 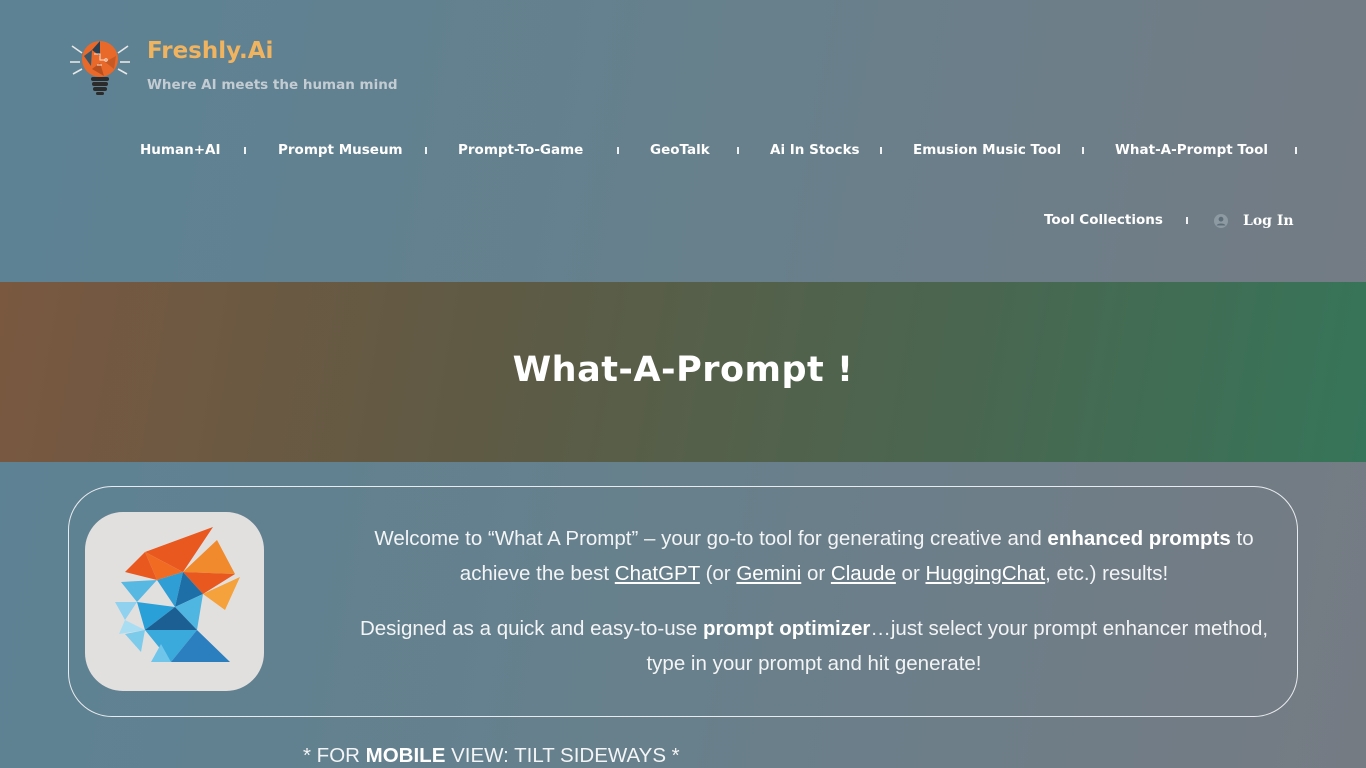 What do you see at coordinates (531, 628) in the screenshot?
I see `intro-text-segment: Designed as a quick and easy-to-use` at bounding box center [531, 628].